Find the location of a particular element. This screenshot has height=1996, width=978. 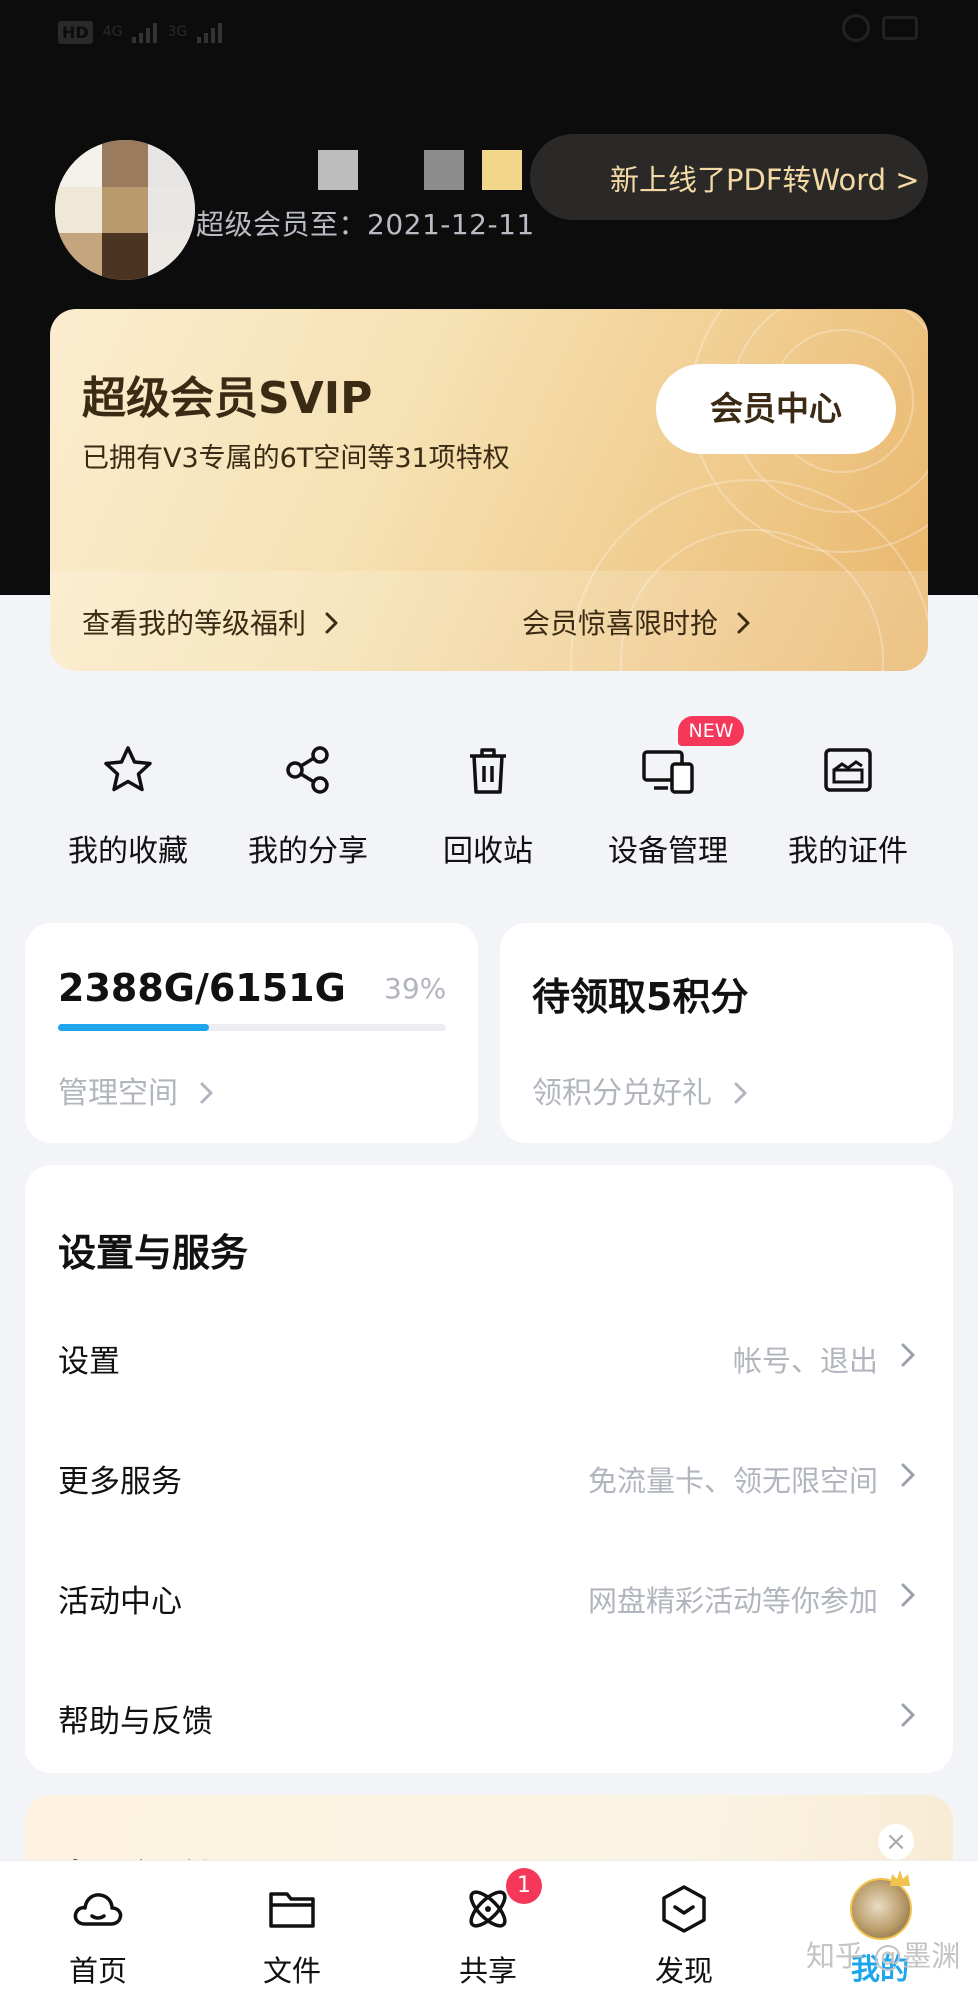

flash-sale-link: 会员惊喜限时抢 is located at coordinates (638, 622).